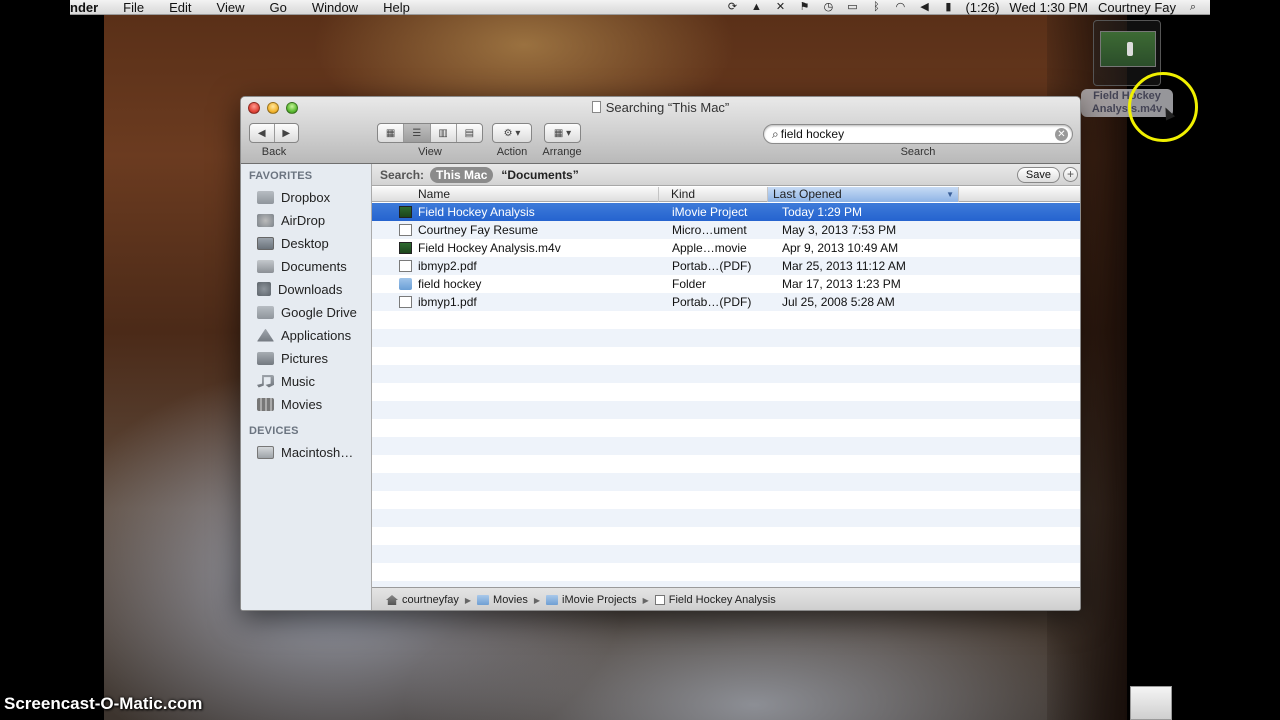 Image resolution: width=1280 pixels, height=720 pixels. I want to click on flag-icon: ⚑, so click(804, 7).